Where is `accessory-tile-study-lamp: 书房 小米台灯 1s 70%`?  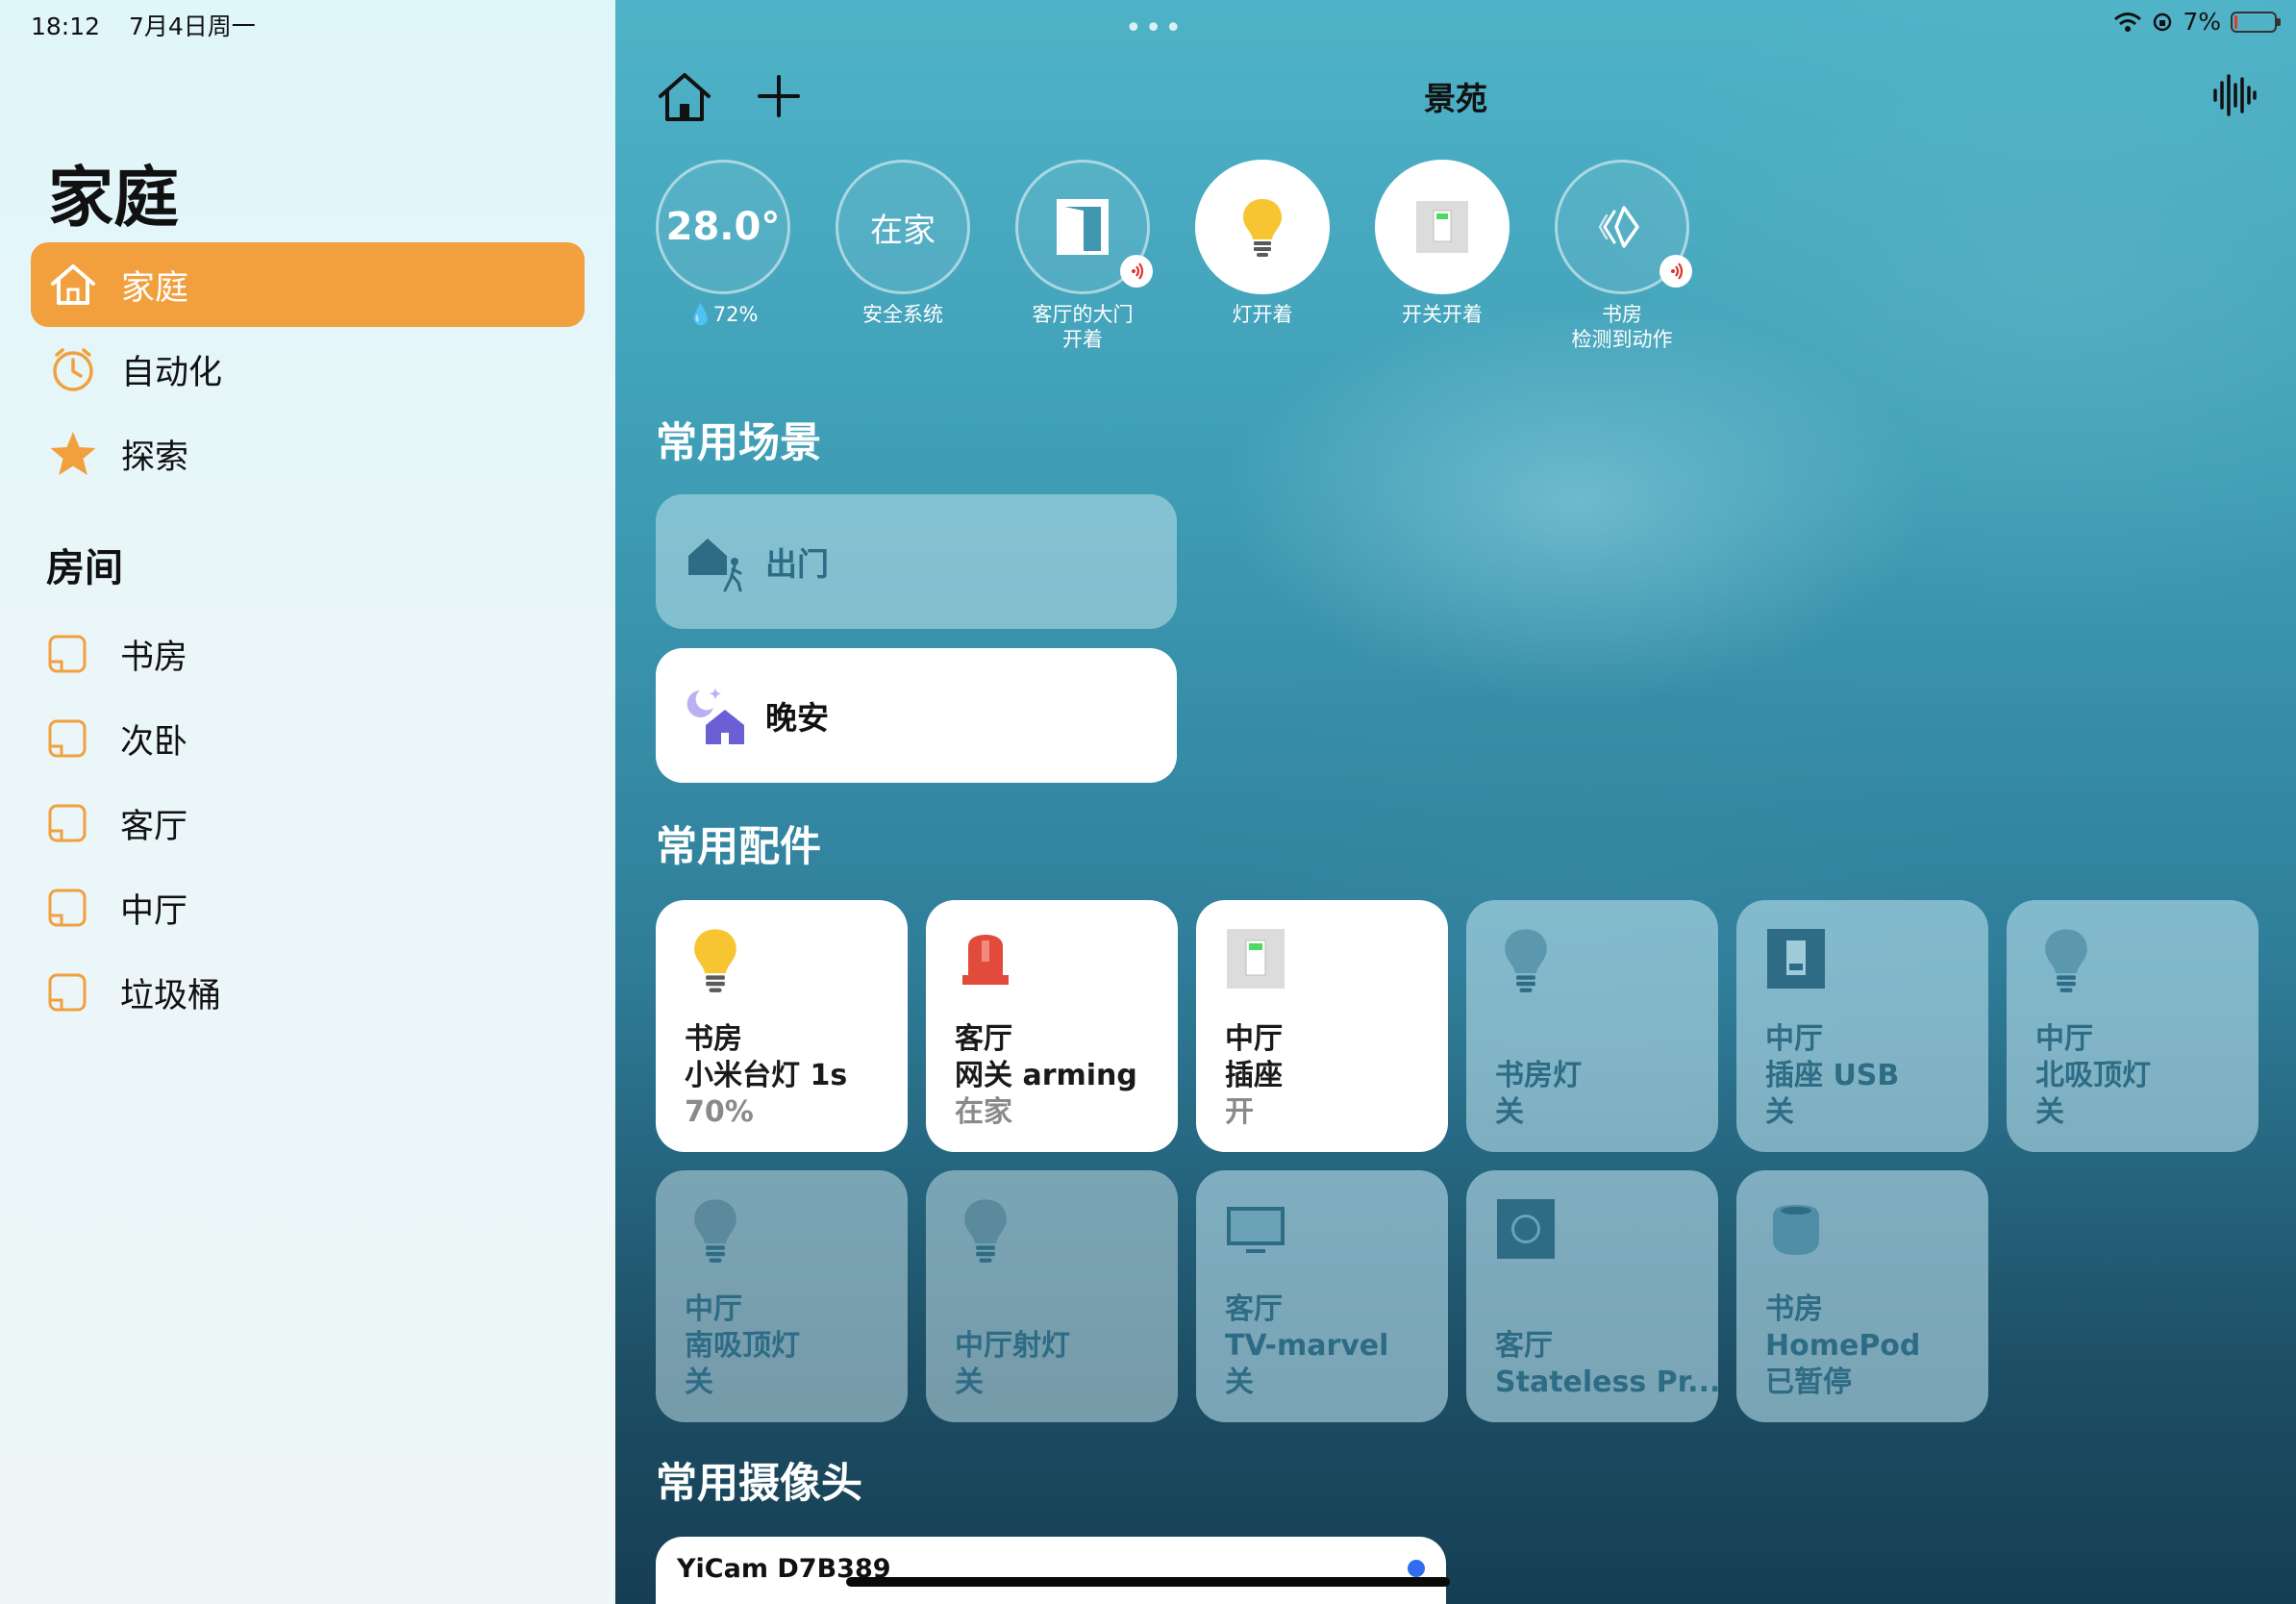
accessory-tile-study-lamp: 书房 小米台灯 1s 70% is located at coordinates (782, 1026).